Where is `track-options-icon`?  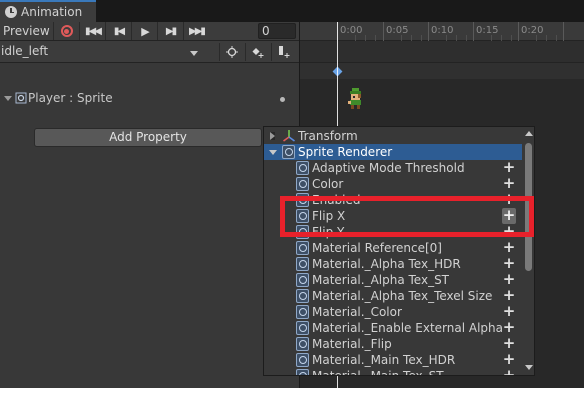 track-options-icon is located at coordinates (282, 99).